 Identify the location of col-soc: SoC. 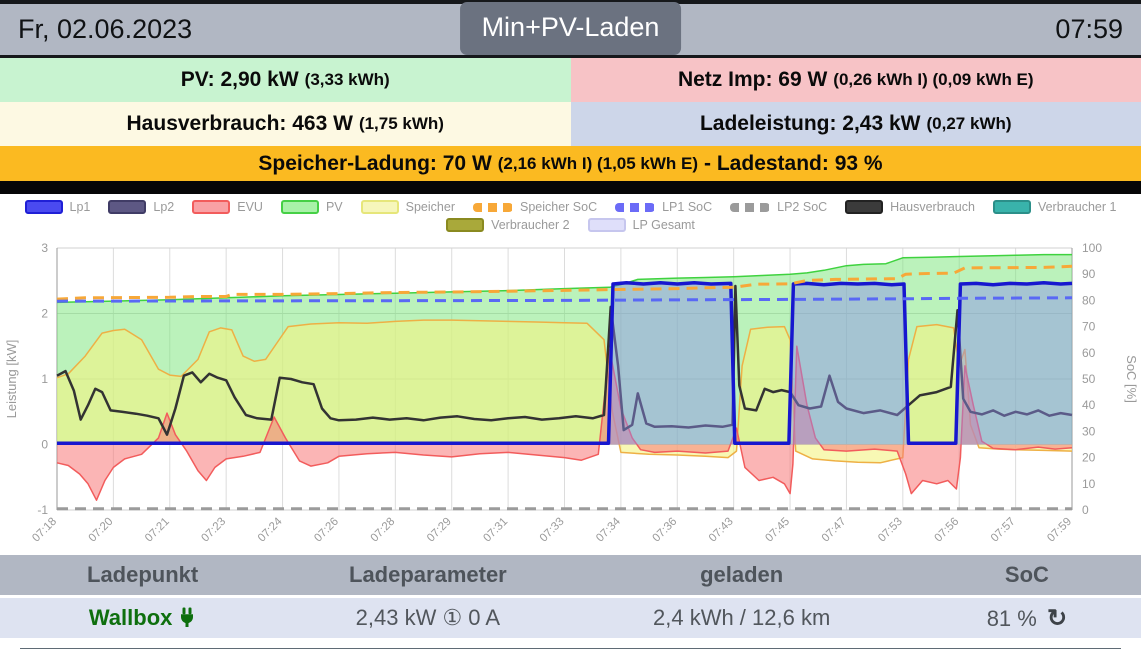
(1026, 574).